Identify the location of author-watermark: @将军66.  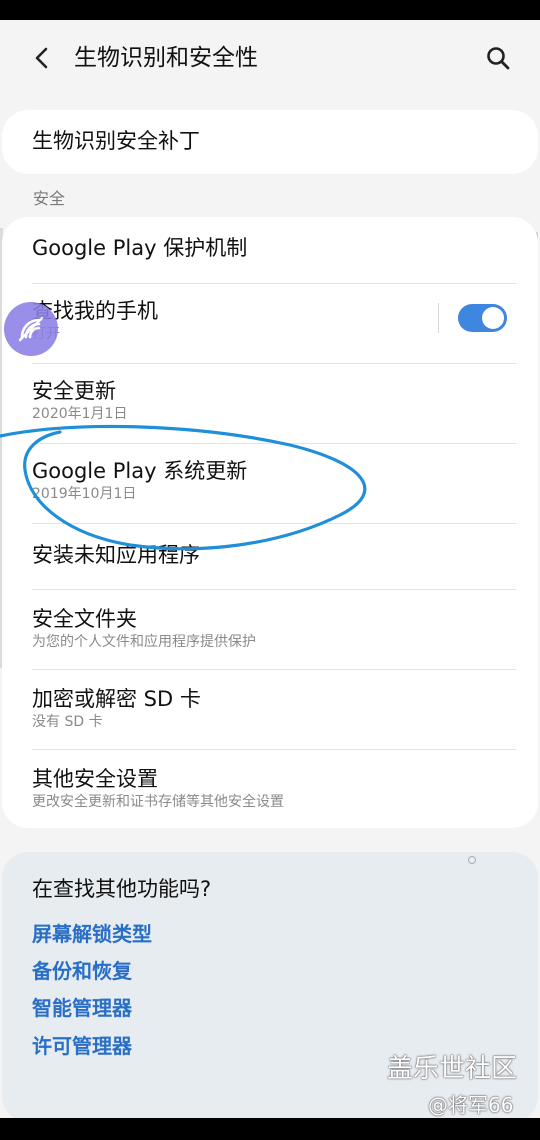
(471, 1105).